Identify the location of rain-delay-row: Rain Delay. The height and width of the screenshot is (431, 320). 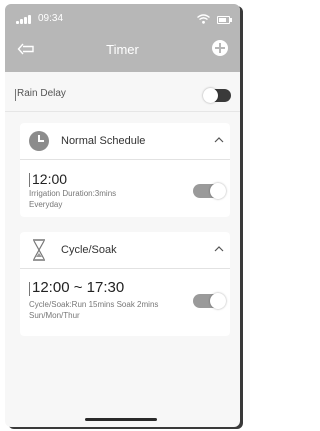
(122, 95).